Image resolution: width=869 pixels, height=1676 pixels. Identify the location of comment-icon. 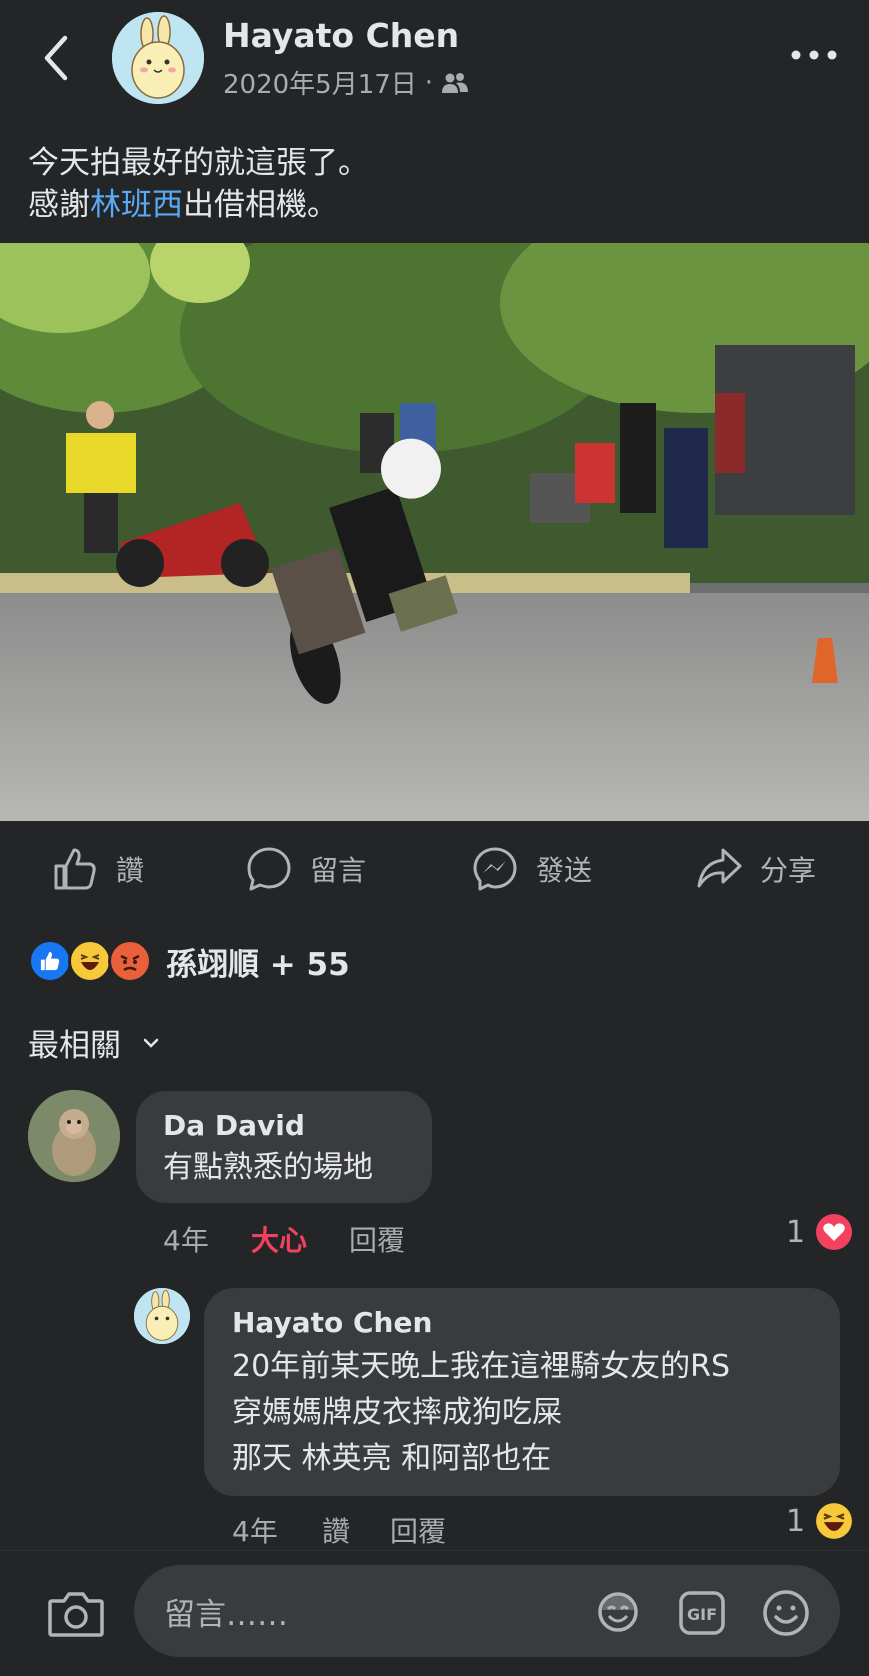
(269, 869).